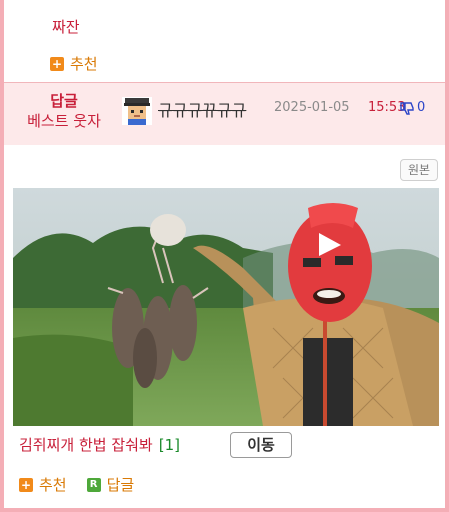 The height and width of the screenshot is (512, 449). What do you see at coordinates (64, 121) in the screenshot?
I see `badge-category-label: 베스트 웃자` at bounding box center [64, 121].